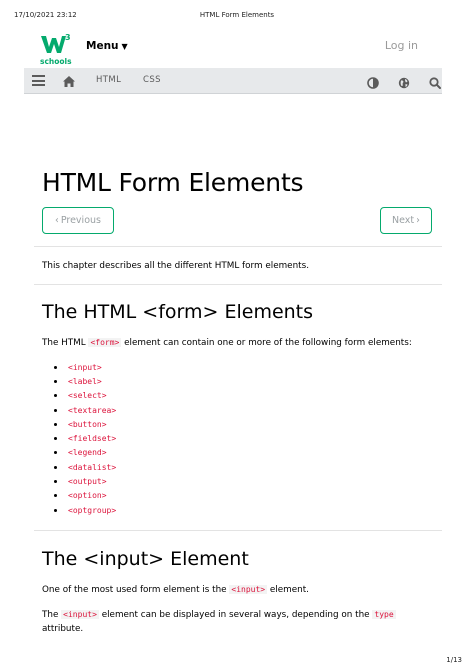 The image size is (474, 670). Describe the element at coordinates (63, 629) in the screenshot. I see `para-text: attribute.` at that location.